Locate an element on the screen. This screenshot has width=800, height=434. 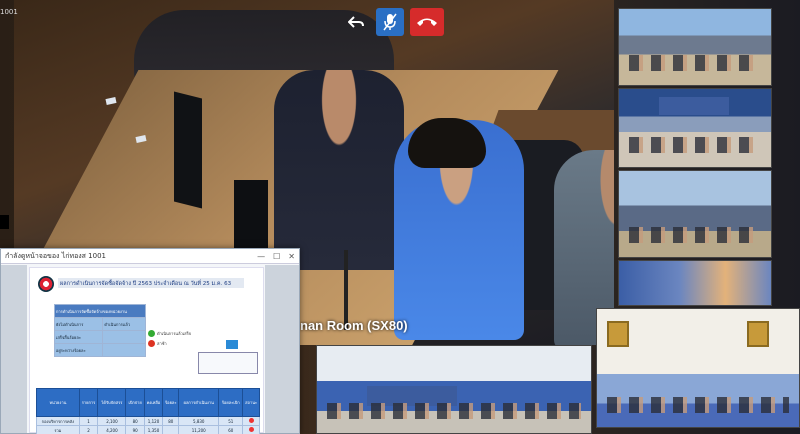
window-title: กำลังดูหน้าจอของ ไก่ทองส 1001 is located at coordinates (55, 255).